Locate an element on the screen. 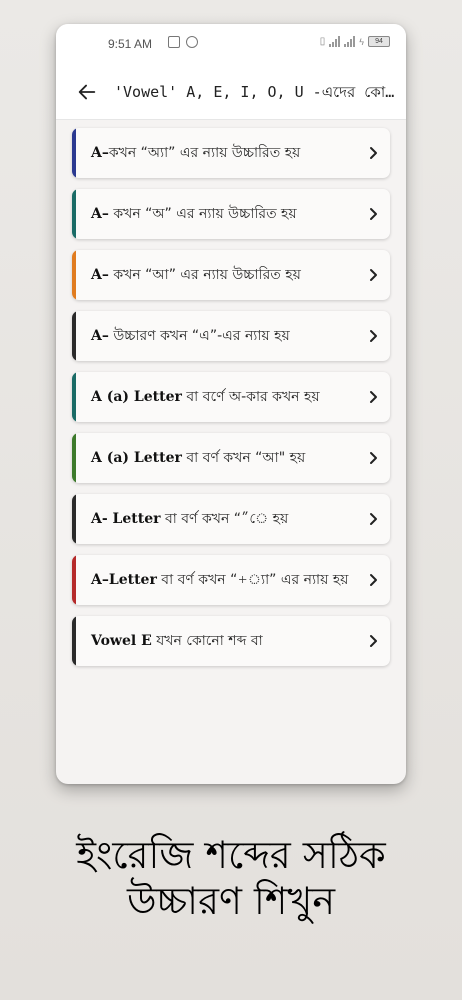 The width and height of the screenshot is (462, 1000). item-label: Vowel E যখন কোনো শব্দ বা is located at coordinates (217, 641).